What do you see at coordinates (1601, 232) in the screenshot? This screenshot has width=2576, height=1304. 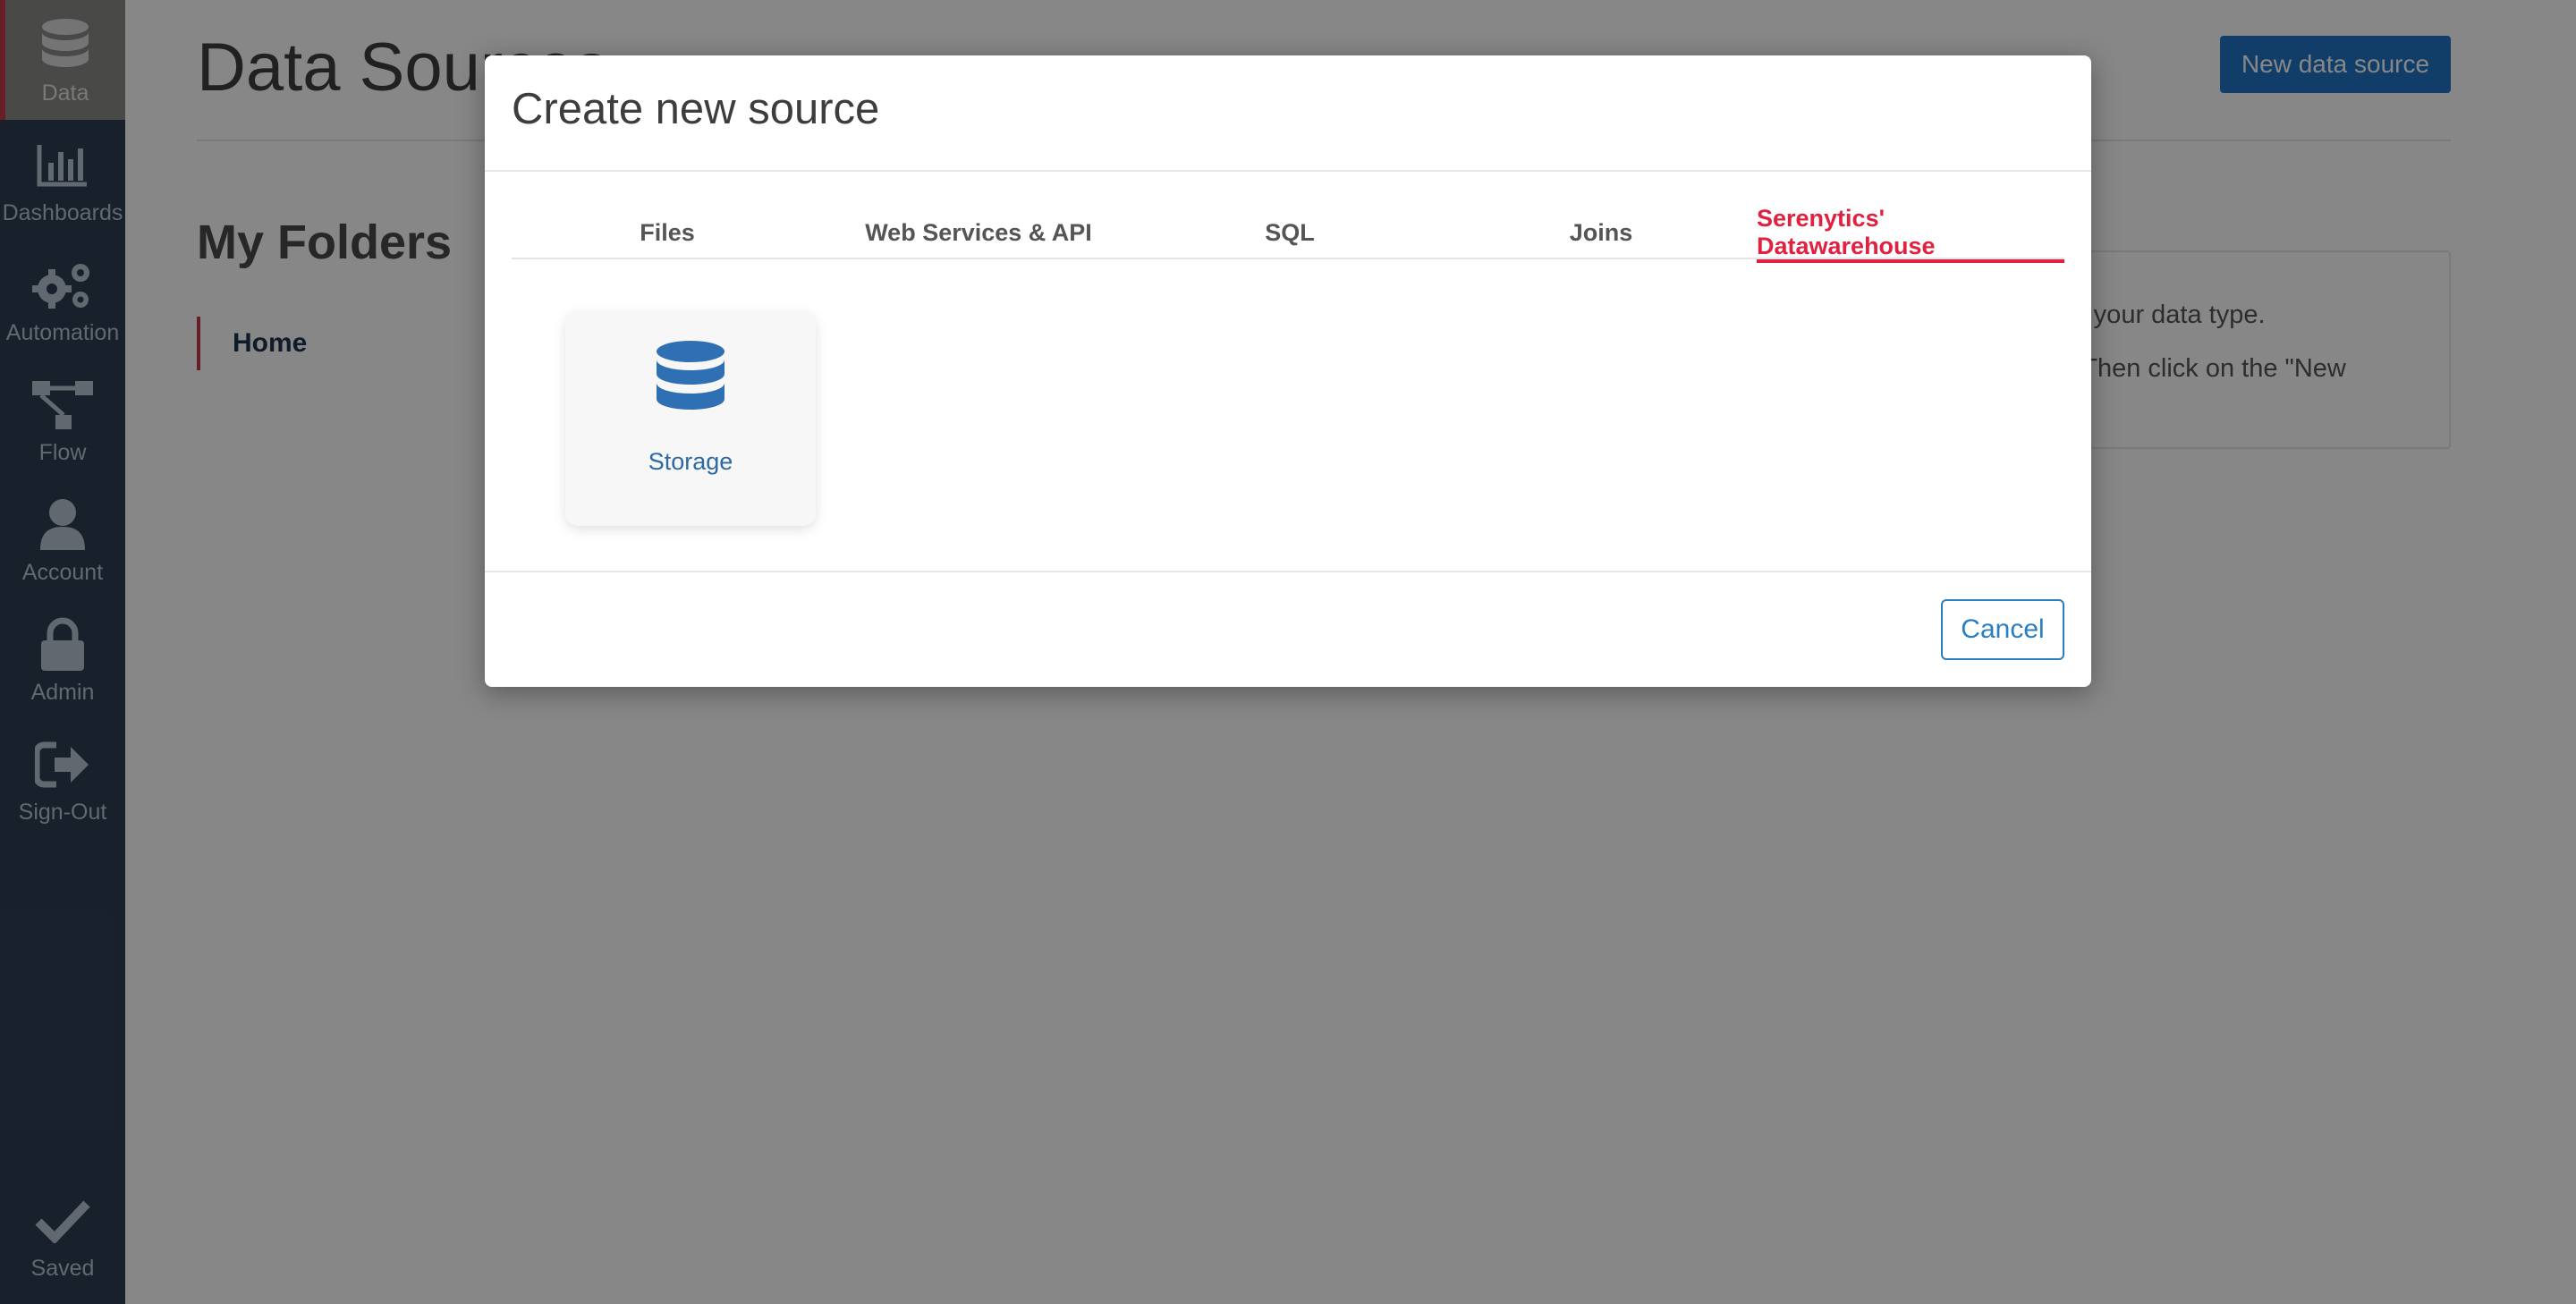 I see `tab-joins: Joins` at bounding box center [1601, 232].